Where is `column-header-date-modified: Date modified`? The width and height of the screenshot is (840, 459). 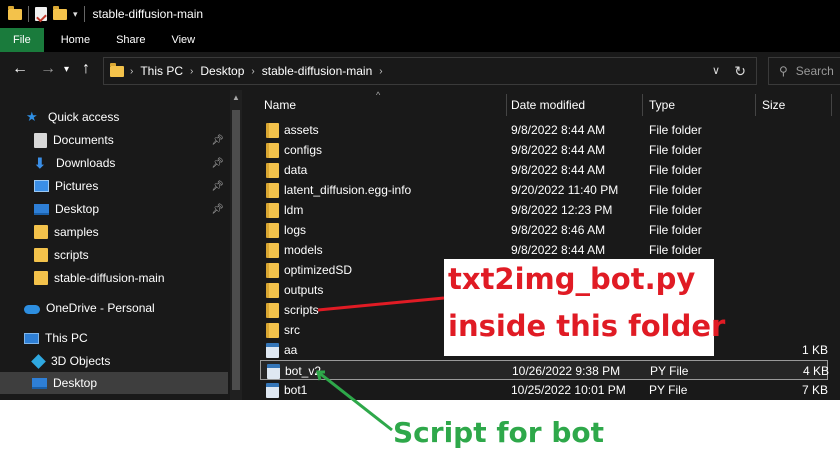
column-header-date-modified: Date modified is located at coordinates (548, 105).